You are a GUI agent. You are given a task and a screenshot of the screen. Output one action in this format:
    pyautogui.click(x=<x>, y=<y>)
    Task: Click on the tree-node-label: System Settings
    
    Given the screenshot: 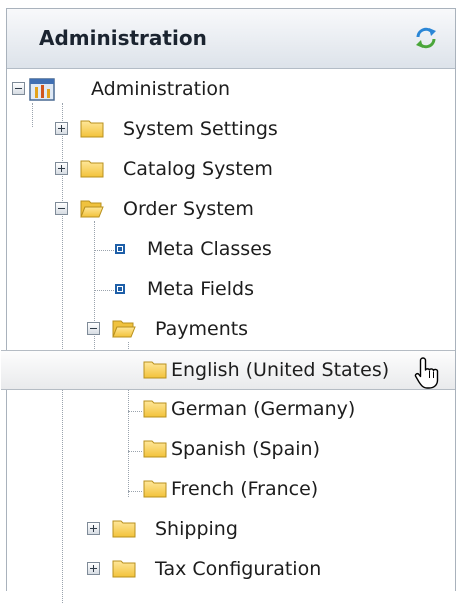 What is the action you would take?
    pyautogui.click(x=200, y=129)
    